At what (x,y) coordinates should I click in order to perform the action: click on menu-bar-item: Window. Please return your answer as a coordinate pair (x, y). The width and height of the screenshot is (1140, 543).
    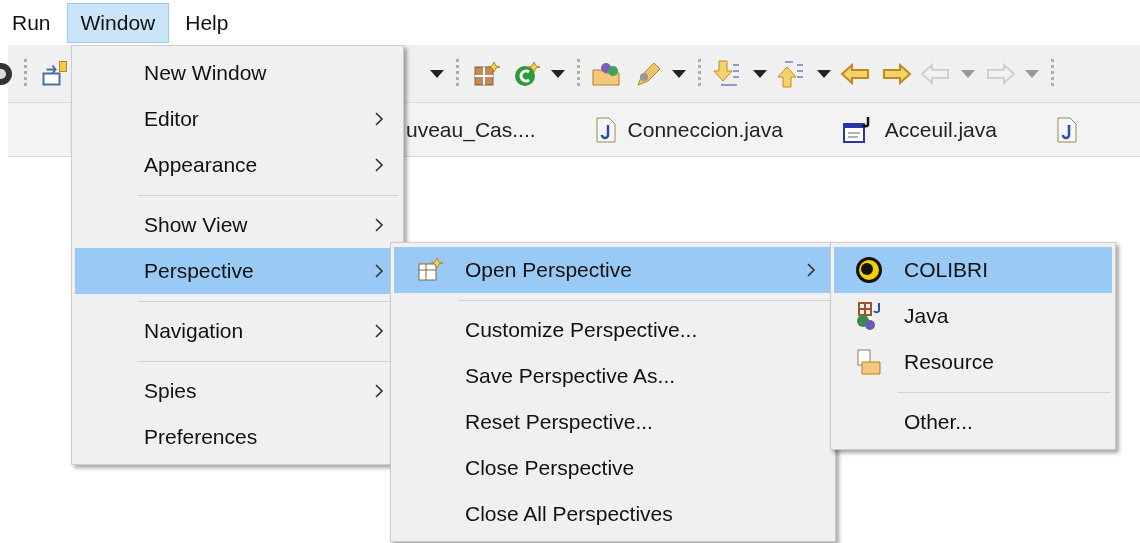
    Looking at the image, I should click on (118, 22).